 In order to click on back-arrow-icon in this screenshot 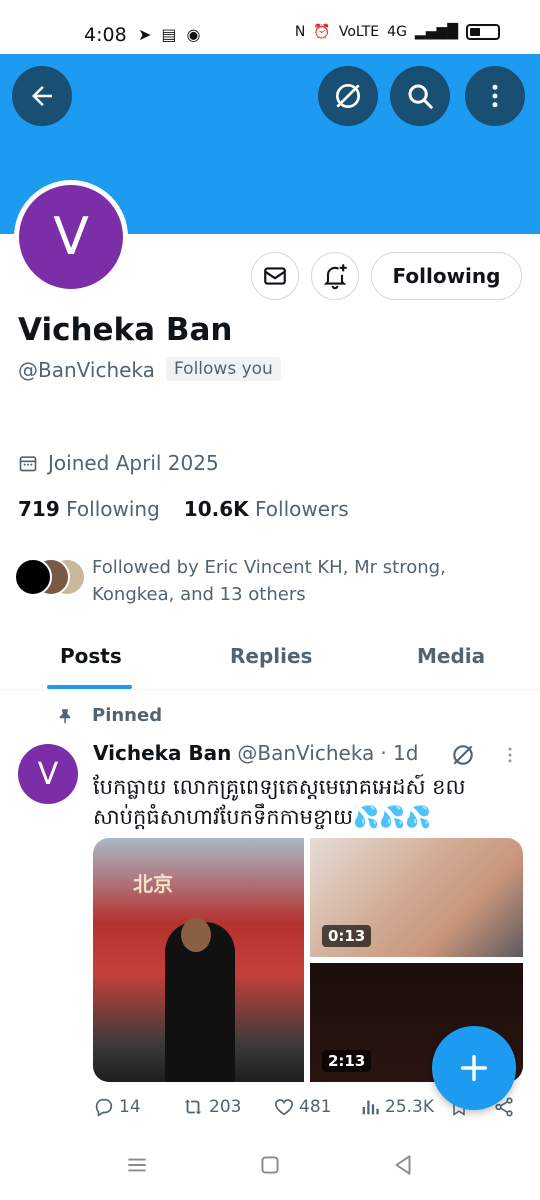, I will do `click(42, 96)`.